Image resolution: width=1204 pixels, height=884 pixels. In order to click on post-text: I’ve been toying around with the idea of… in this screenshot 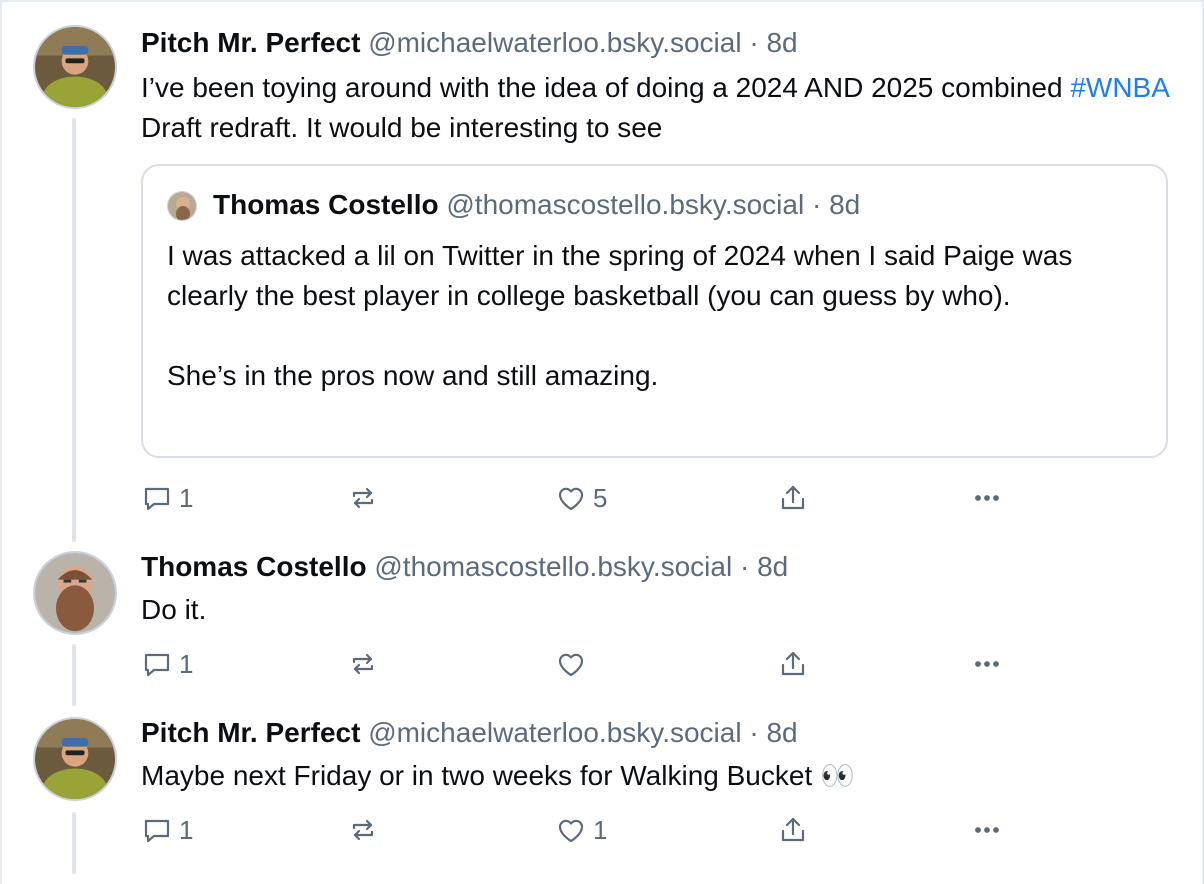, I will do `click(657, 108)`.